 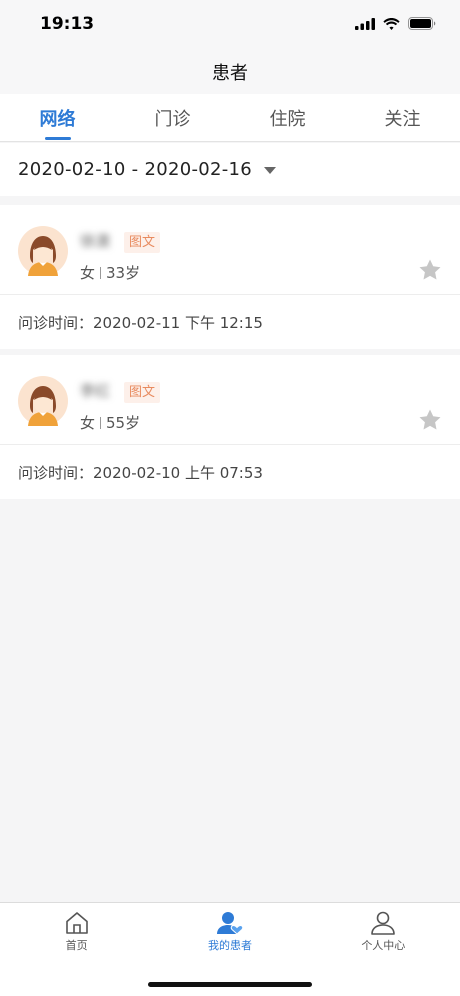 I want to click on status-time: 19:13, so click(x=67, y=24).